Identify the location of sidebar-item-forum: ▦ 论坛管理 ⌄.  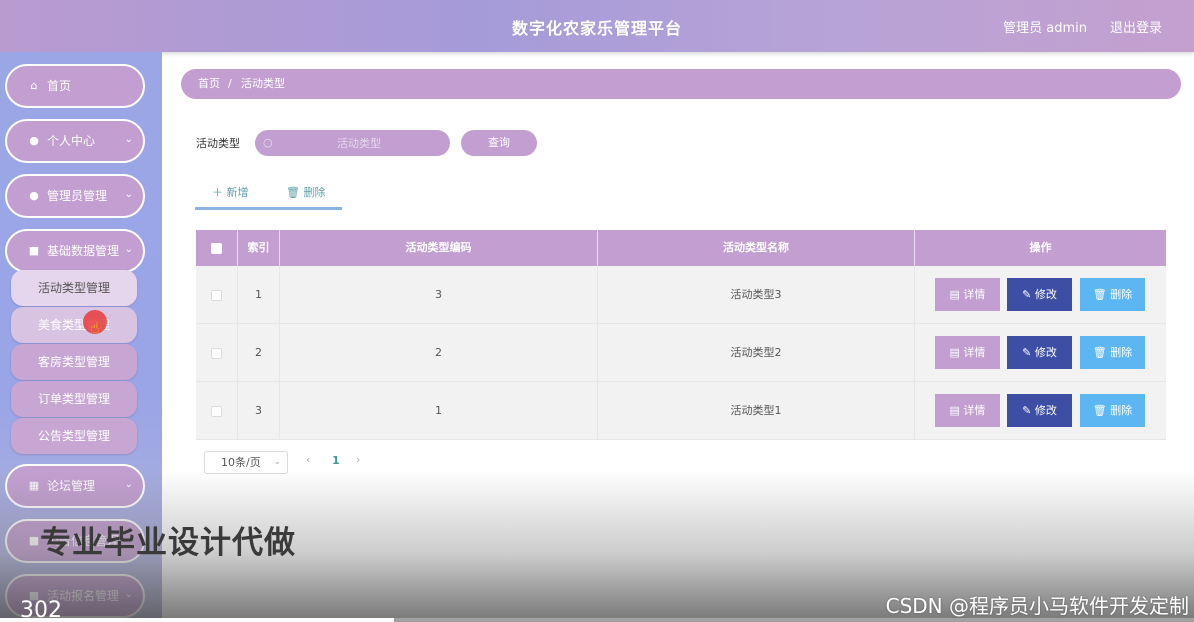
(75, 486).